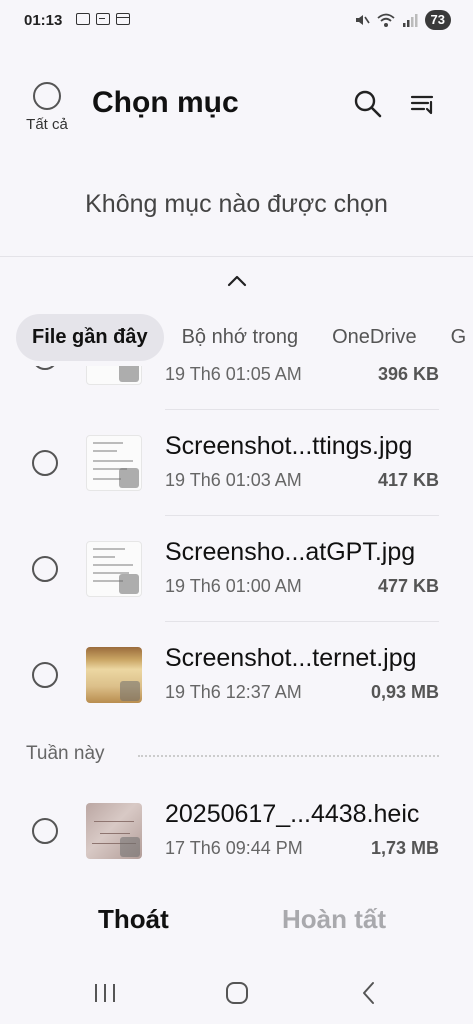  What do you see at coordinates (47, 124) in the screenshot?
I see `select-all-label: Tất cả` at bounding box center [47, 124].